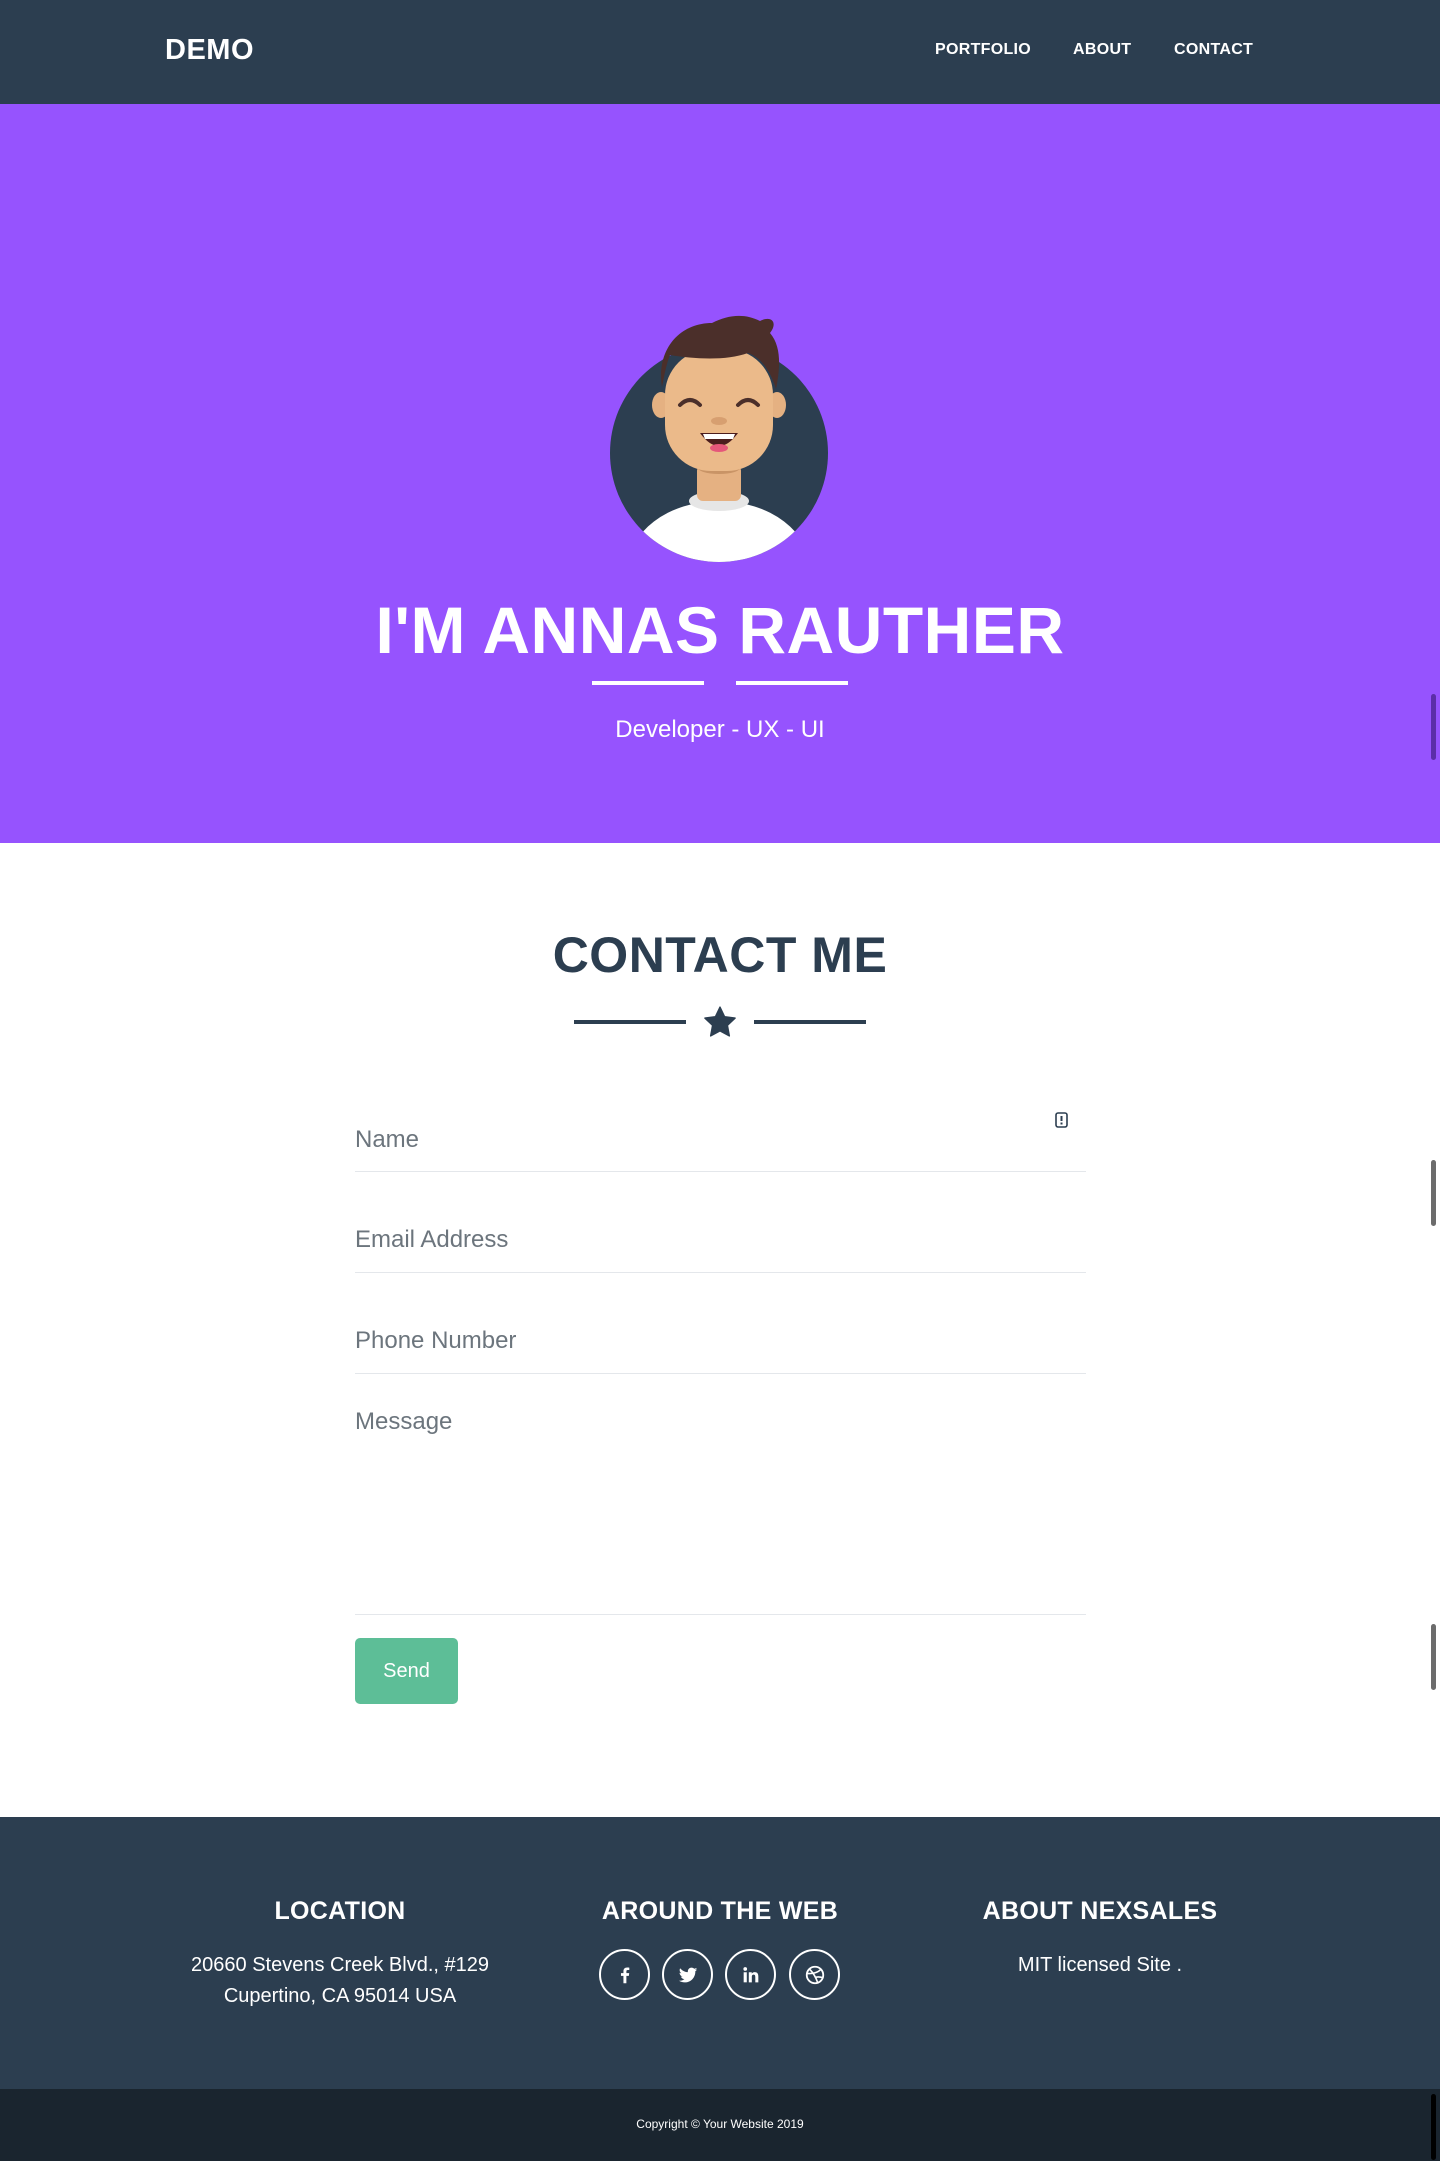  What do you see at coordinates (1100, 1911) in the screenshot?
I see `about-heading: ABOUT NEXSALES` at bounding box center [1100, 1911].